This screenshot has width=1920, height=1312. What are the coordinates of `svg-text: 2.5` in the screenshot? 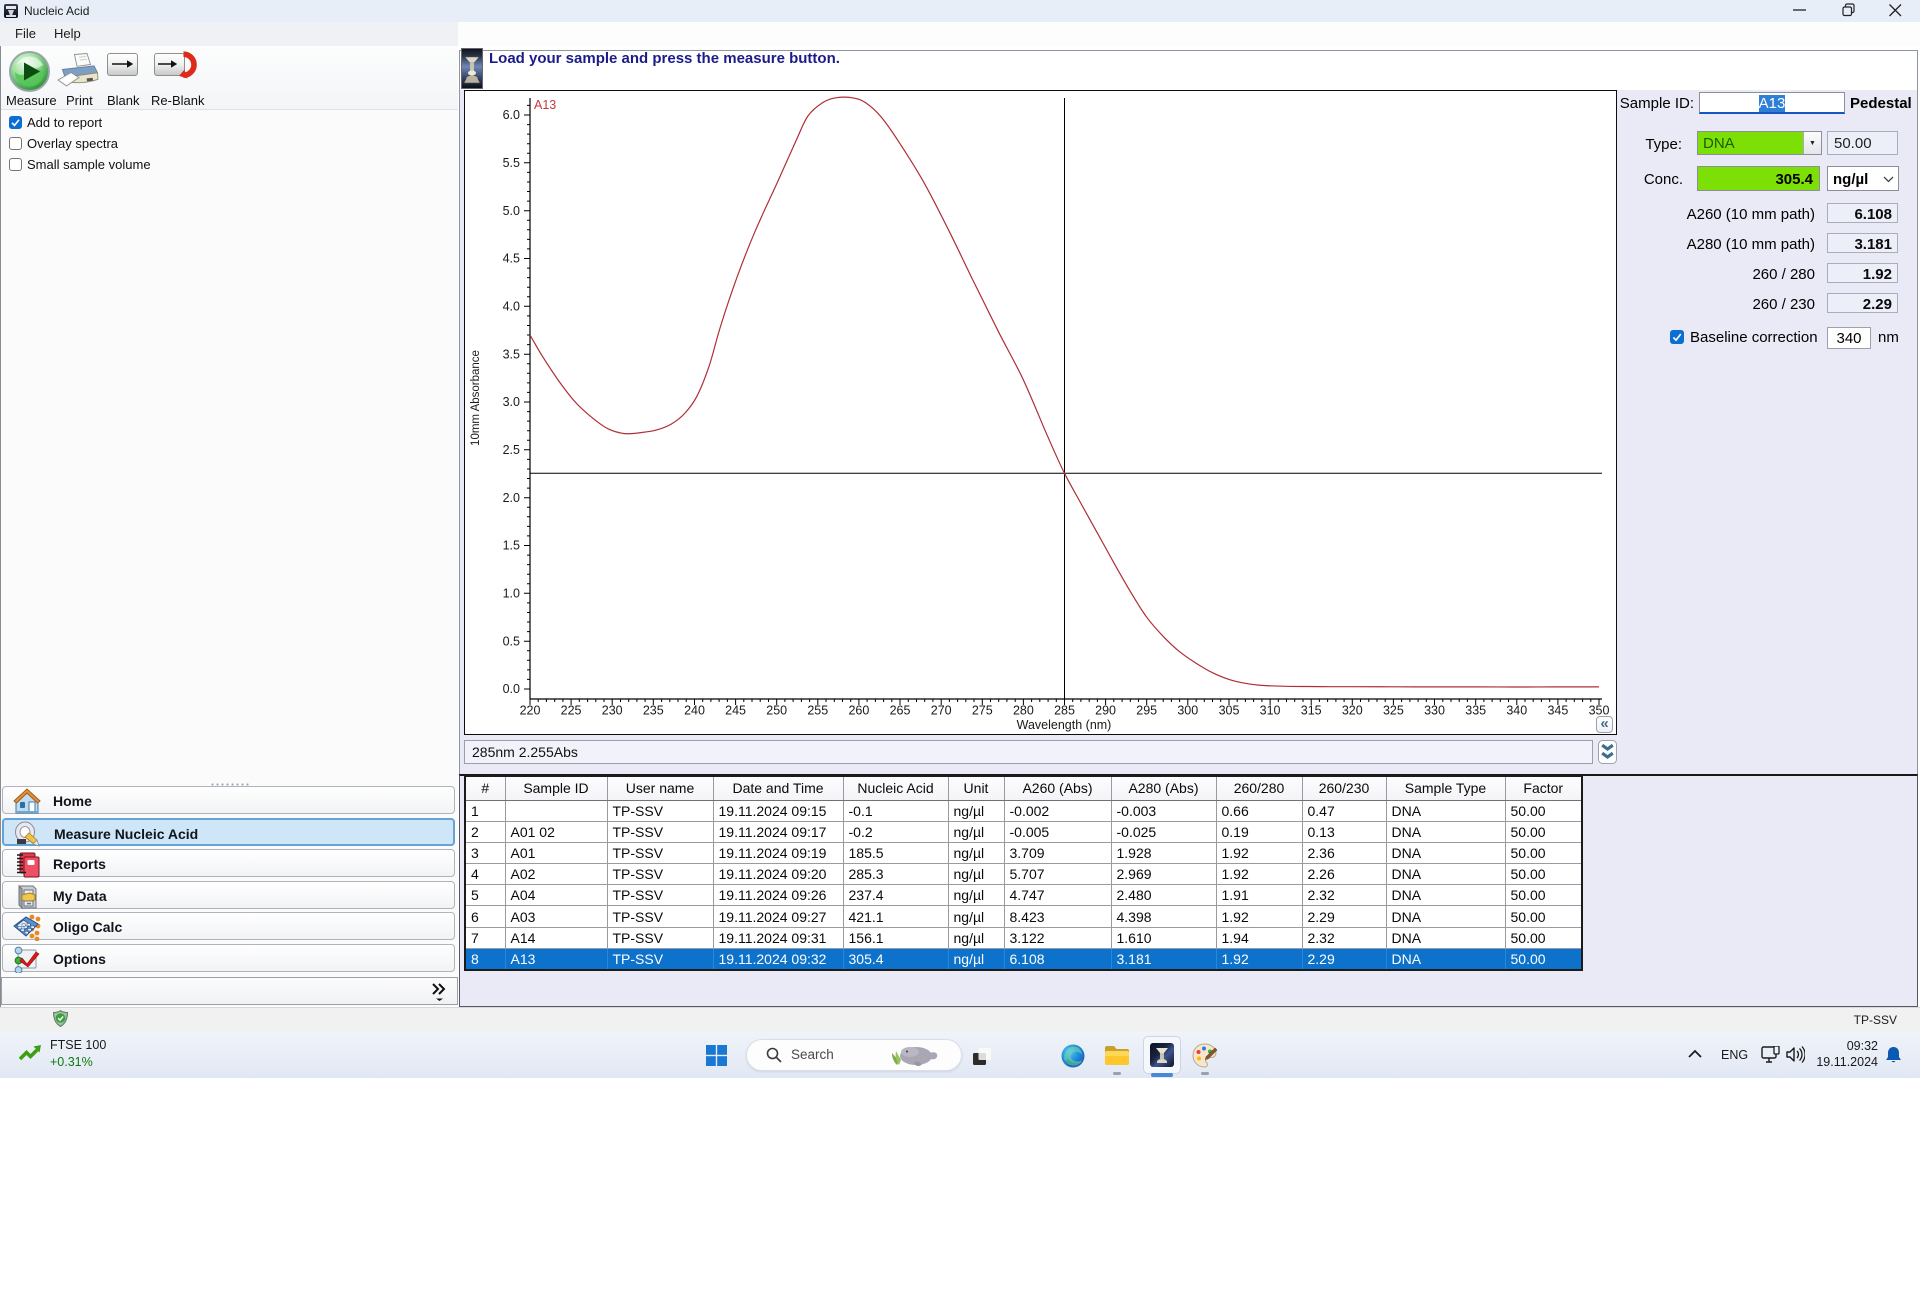 It's located at (510, 450).